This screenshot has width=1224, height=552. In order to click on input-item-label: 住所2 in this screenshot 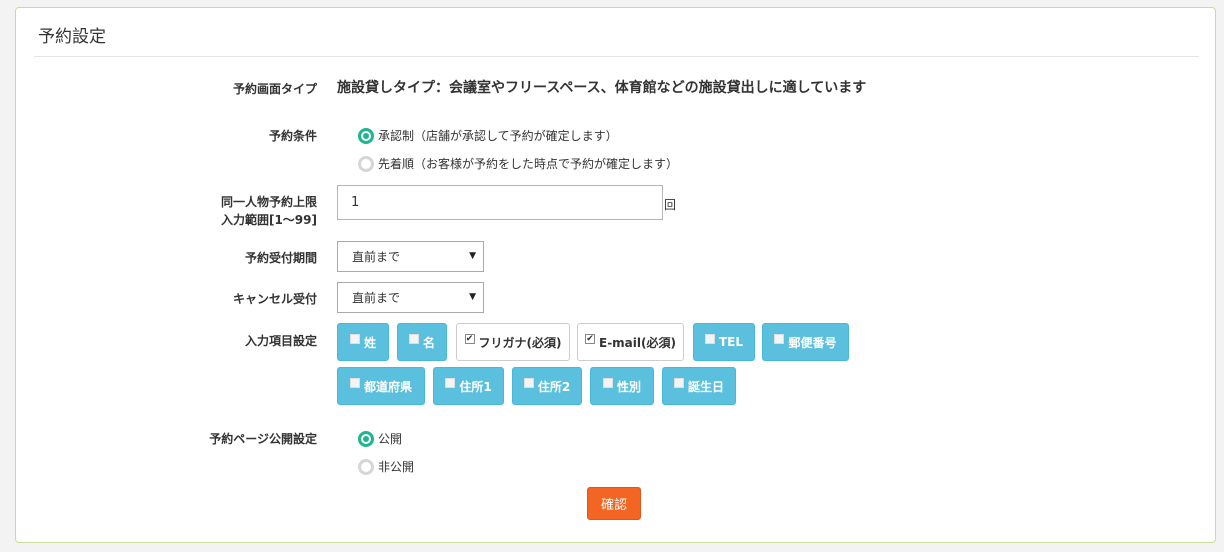, I will do `click(554, 386)`.